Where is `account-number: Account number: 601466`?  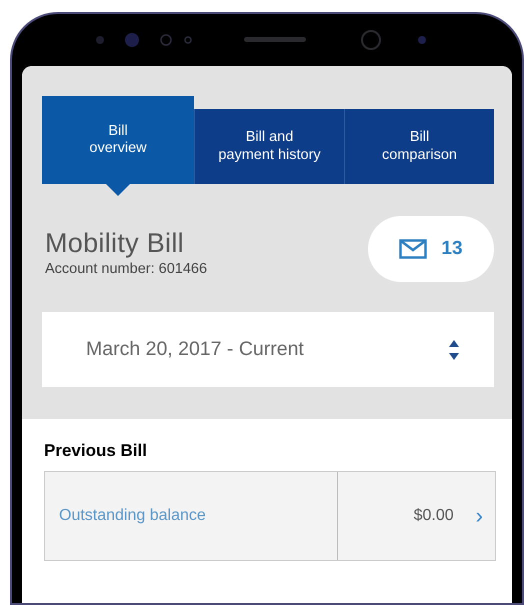
account-number: Account number: 601466 is located at coordinates (126, 268).